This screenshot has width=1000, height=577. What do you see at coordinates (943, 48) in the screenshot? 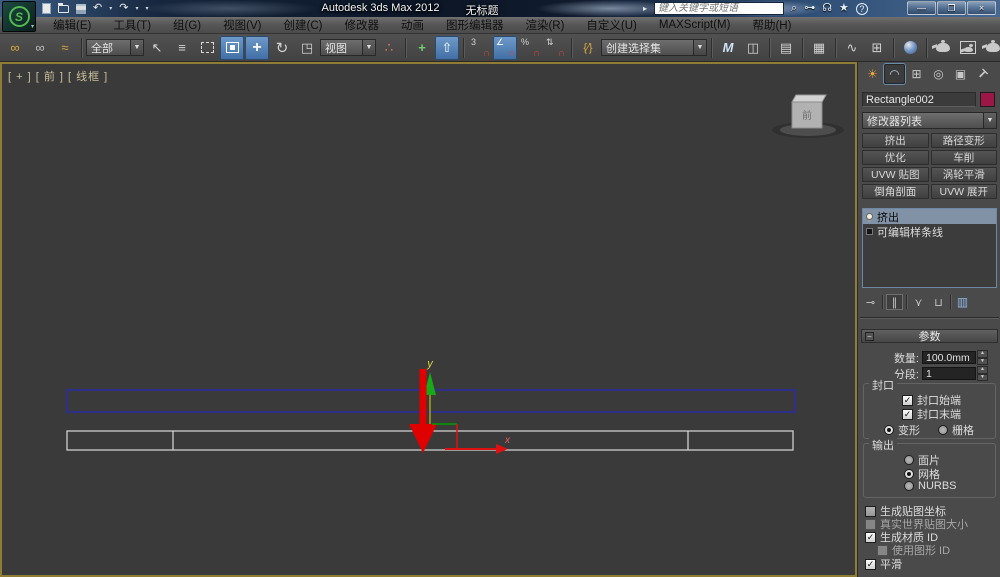
I see `render-setup-button` at bounding box center [943, 48].